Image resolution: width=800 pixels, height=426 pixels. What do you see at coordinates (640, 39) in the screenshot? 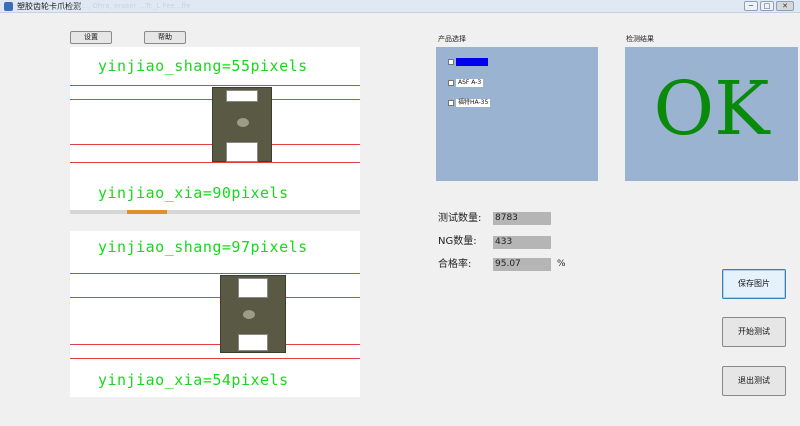
I see `result-title: 检测结果` at bounding box center [640, 39].